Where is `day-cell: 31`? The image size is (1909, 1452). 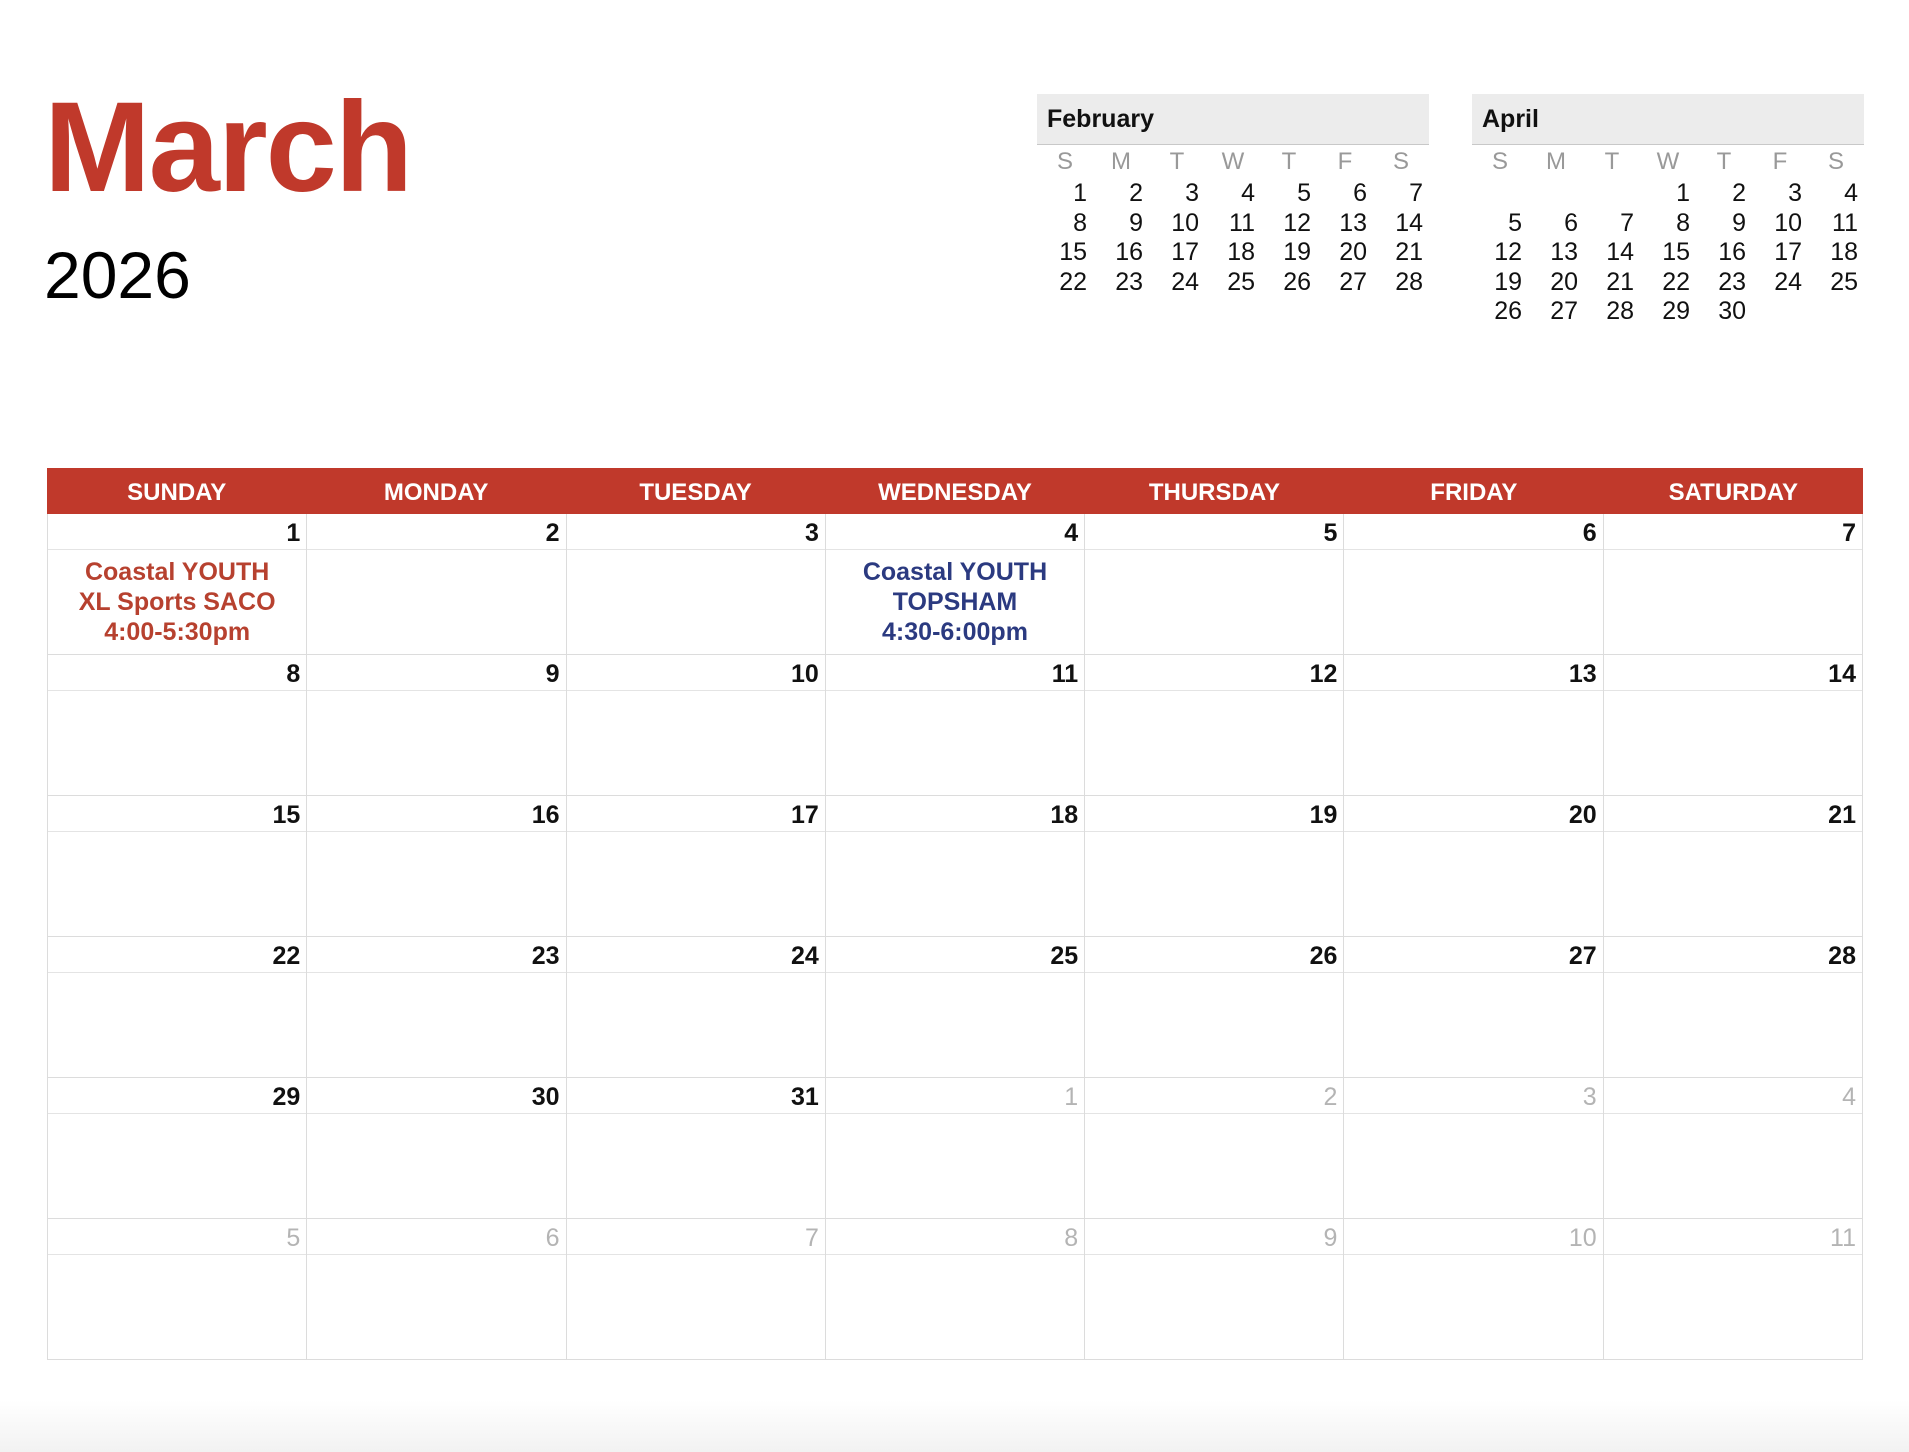
day-cell: 31 is located at coordinates (696, 1148).